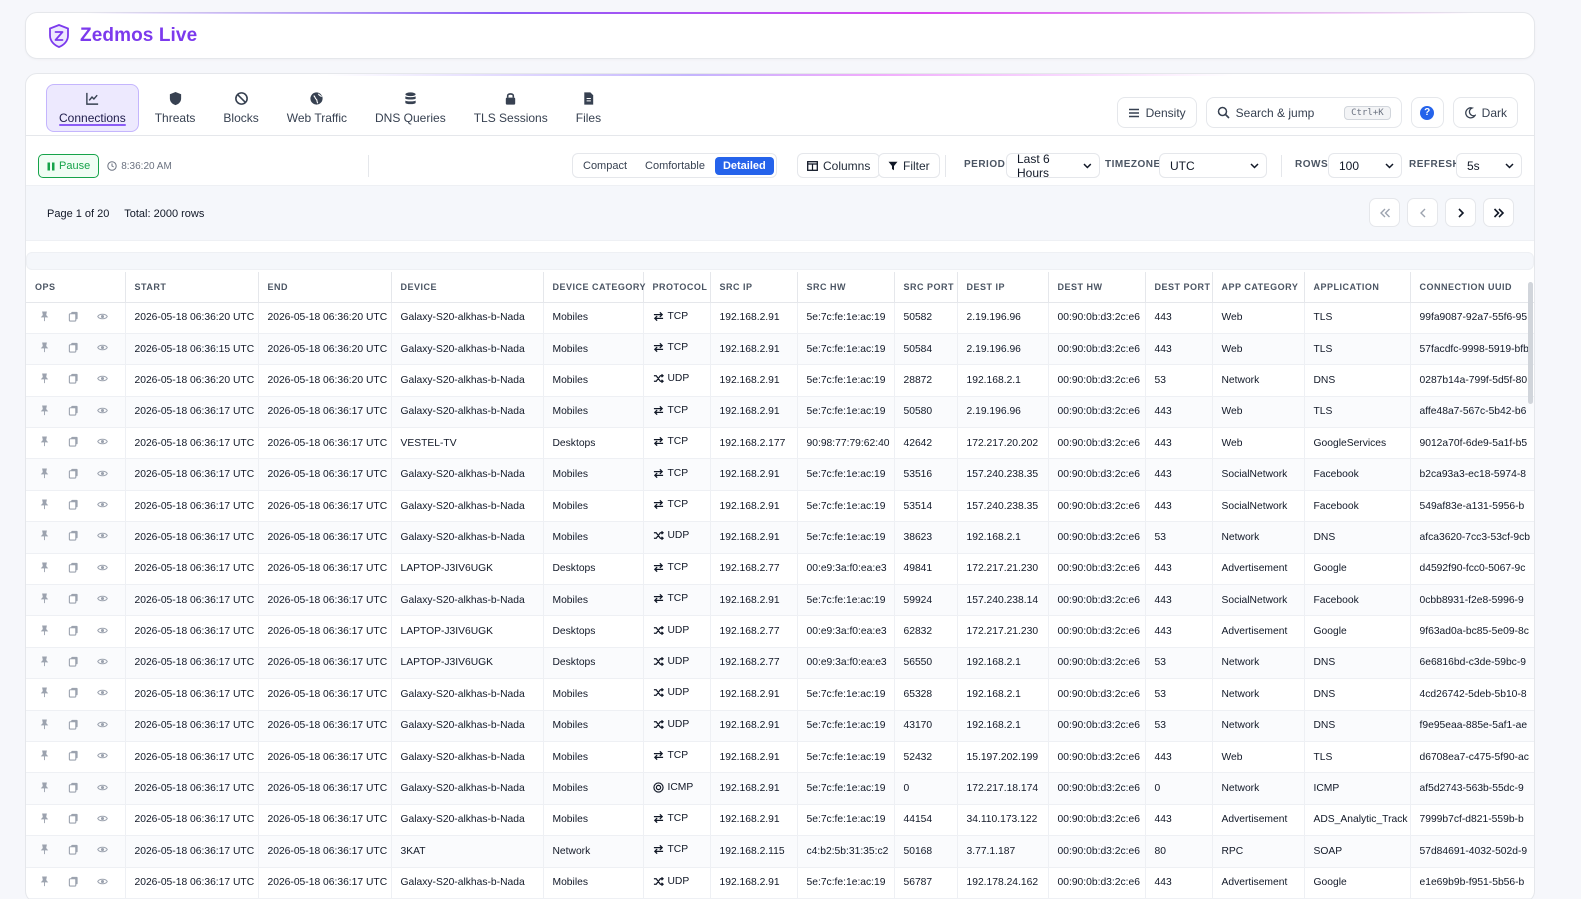 This screenshot has height=899, width=1581. I want to click on column-header-src-hw: SRC HW, so click(846, 287).